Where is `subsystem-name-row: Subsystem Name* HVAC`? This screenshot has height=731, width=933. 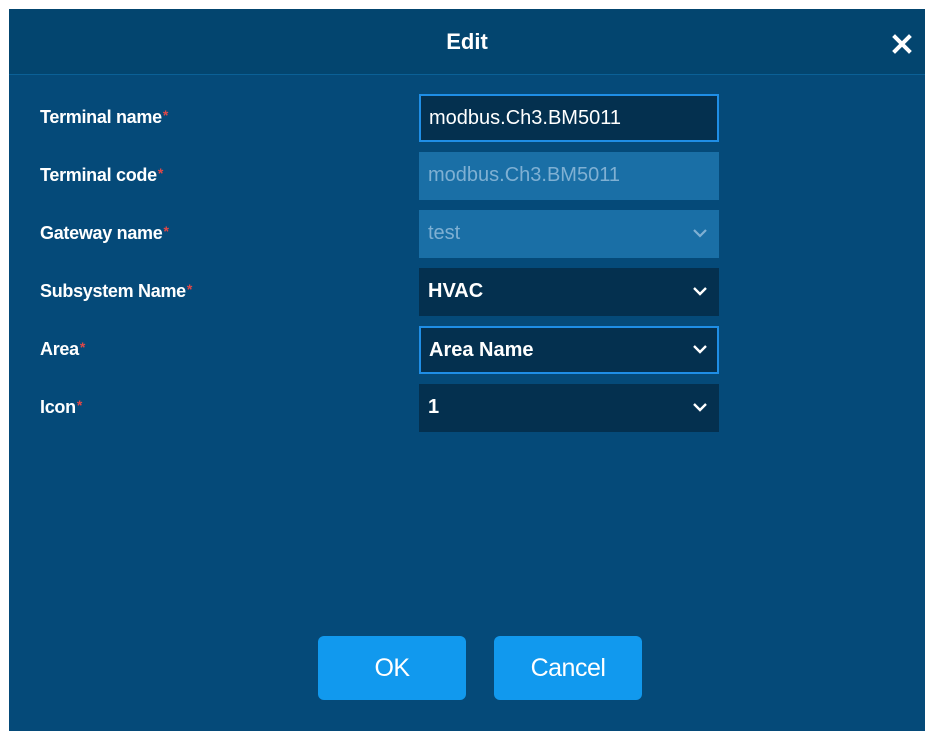
subsystem-name-row: Subsystem Name* HVAC is located at coordinates (467, 292).